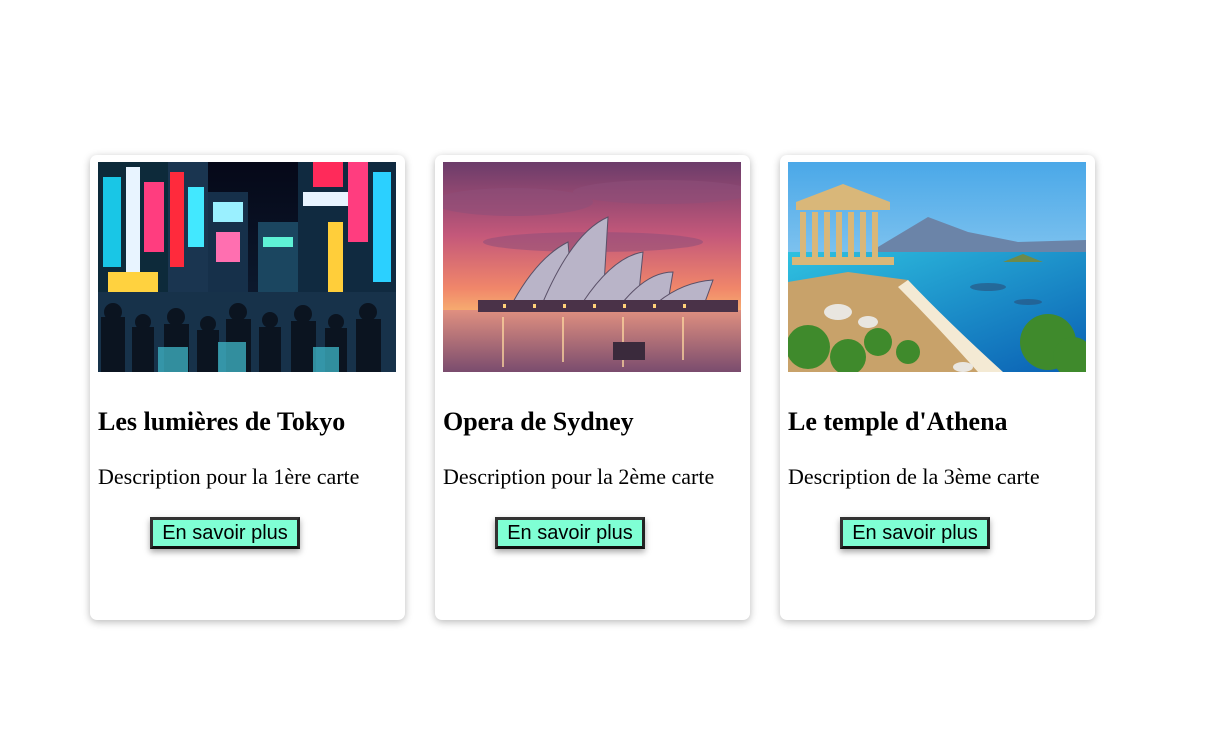 The height and width of the screenshot is (756, 1212). Describe the element at coordinates (247, 267) in the screenshot. I see `tokyo-image` at that location.